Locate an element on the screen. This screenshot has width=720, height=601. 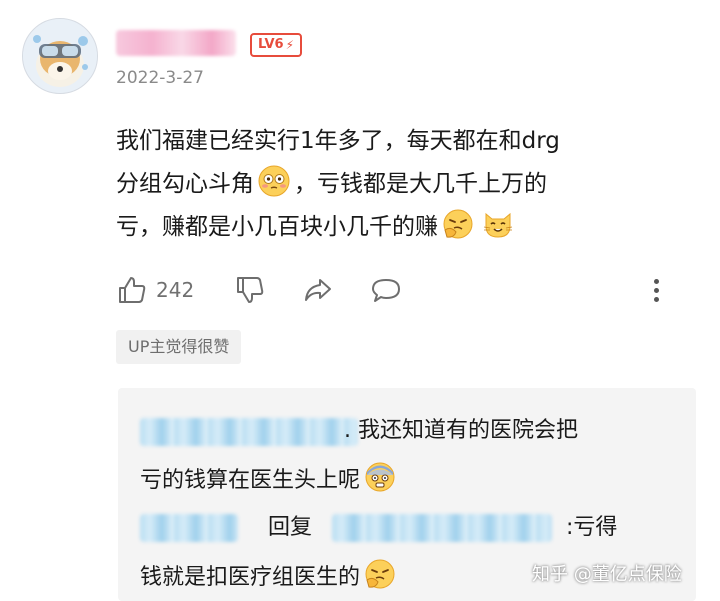
reply-1-line-2: 亏的钱算在医生头上呢 is located at coordinates (270, 478).